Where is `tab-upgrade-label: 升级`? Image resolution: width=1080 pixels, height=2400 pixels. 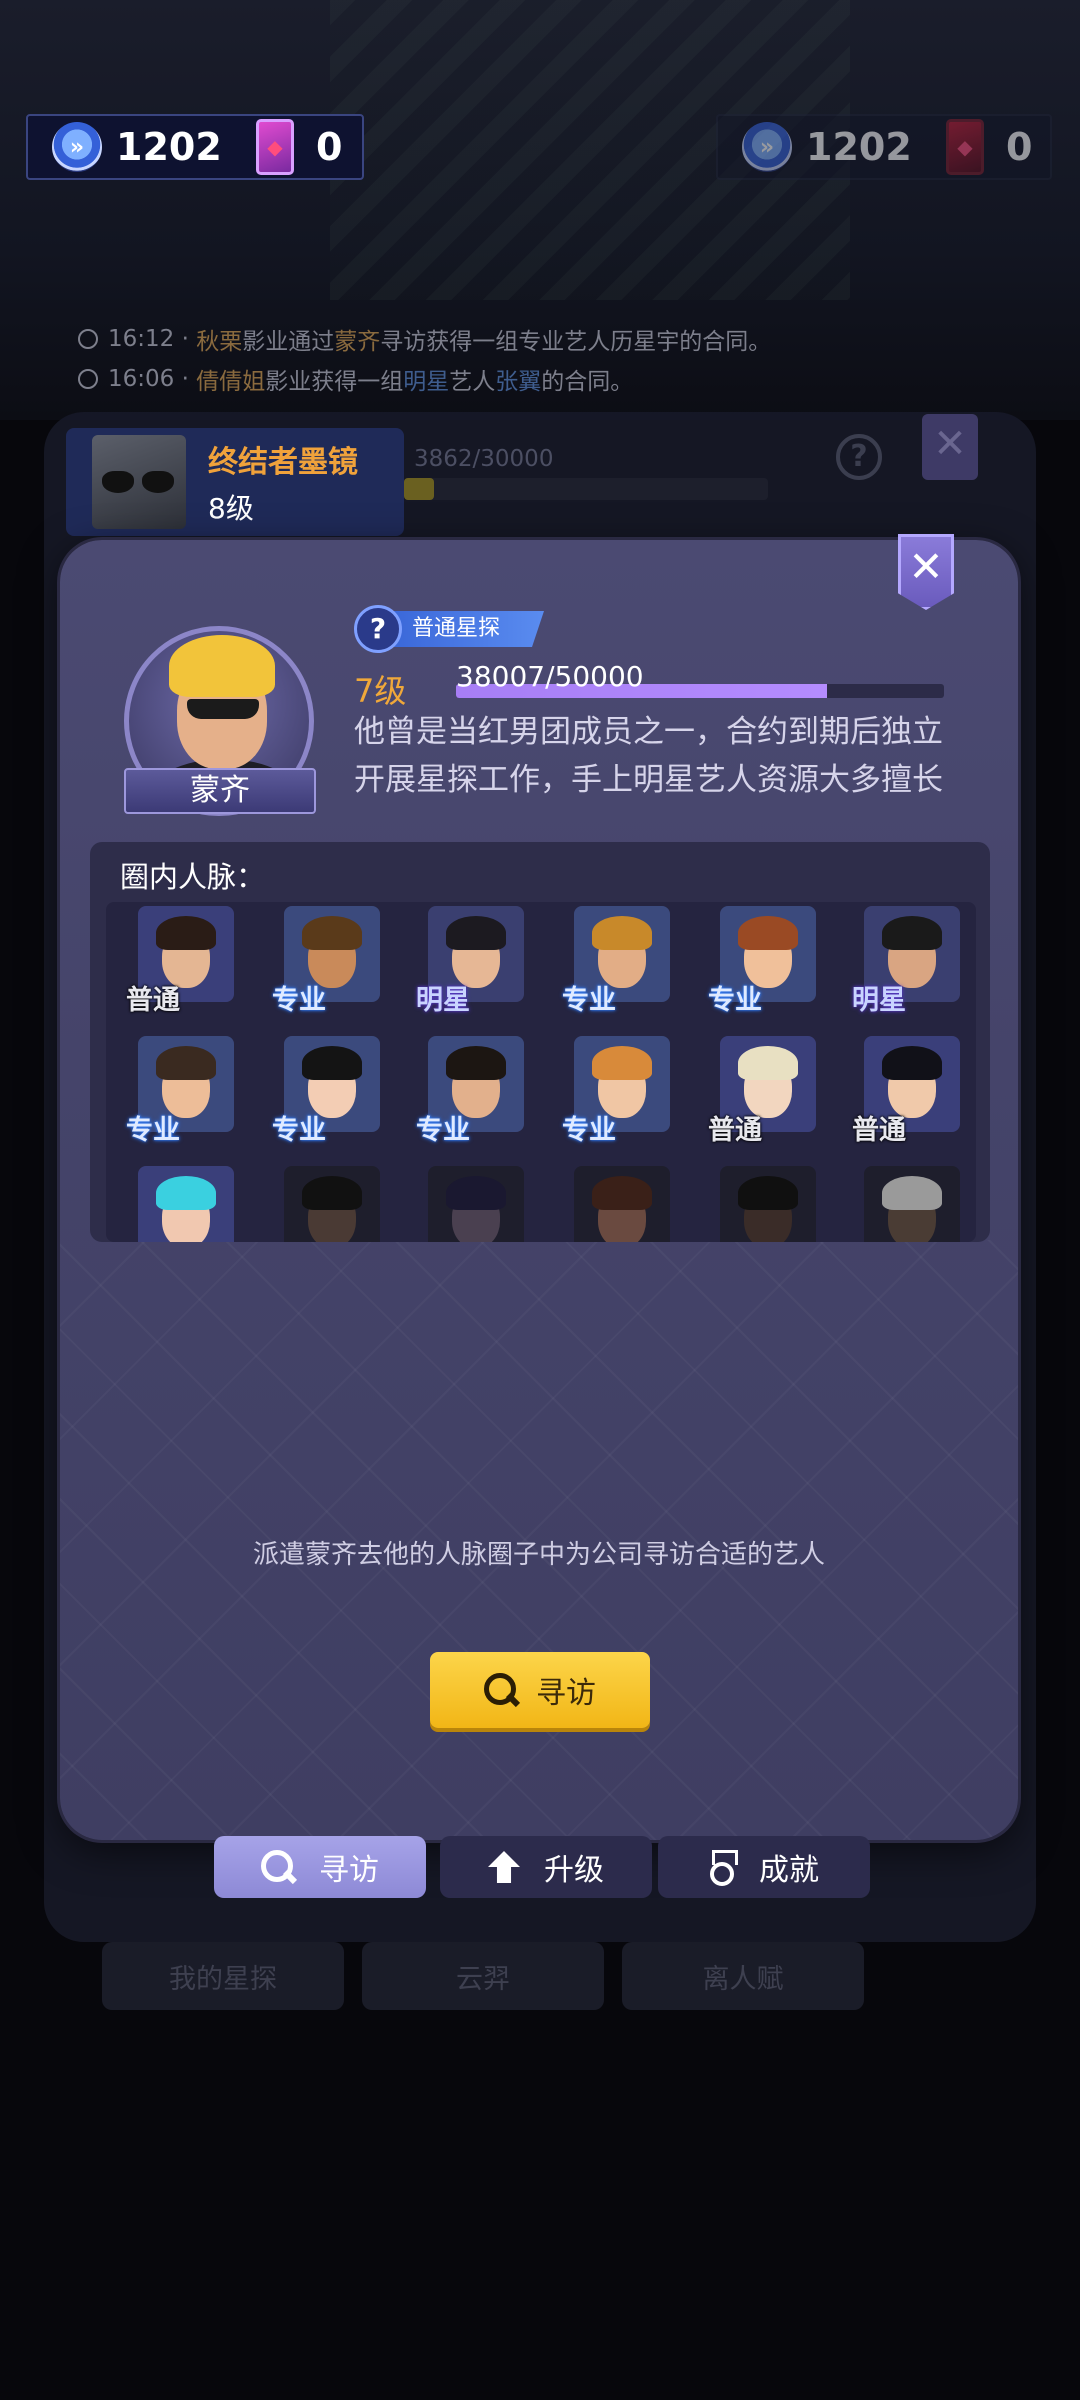 tab-upgrade-label: 升级 is located at coordinates (574, 1870).